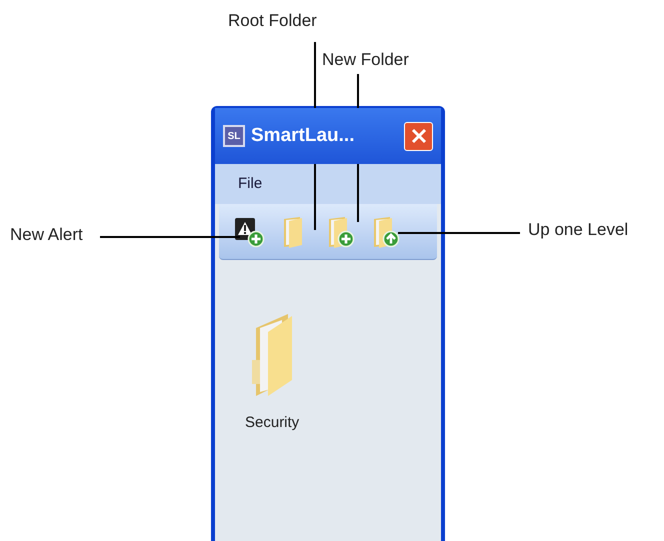 Image resolution: width=664 pixels, height=541 pixels. Describe the element at coordinates (365, 60) in the screenshot. I see `callout-label: New Folder` at that location.